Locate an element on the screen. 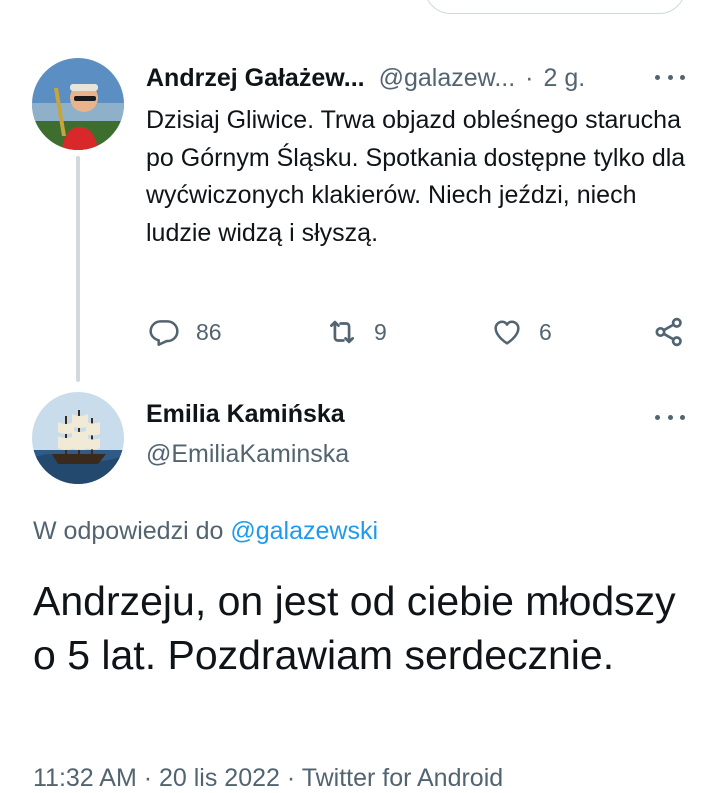  retweet-count: 9 is located at coordinates (380, 331).